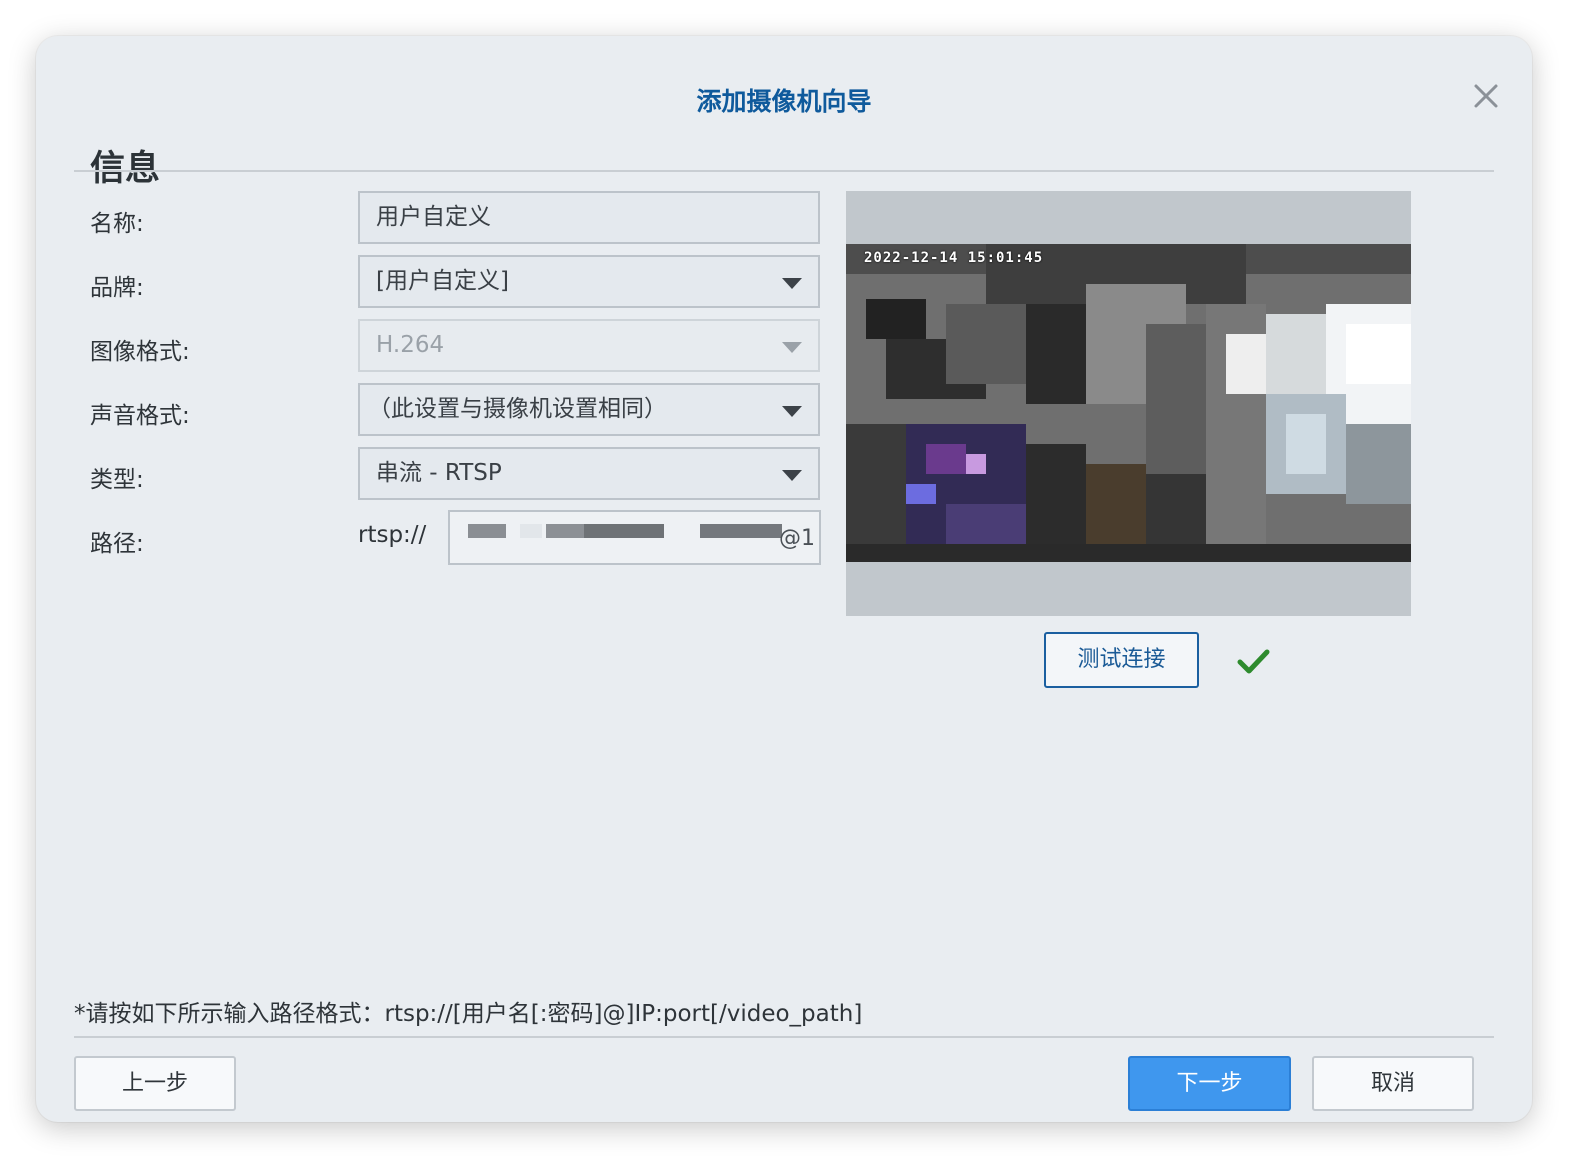 This screenshot has height=1164, width=1576. Describe the element at coordinates (439, 473) in the screenshot. I see `type-select-value: 串流 - RTSP` at that location.